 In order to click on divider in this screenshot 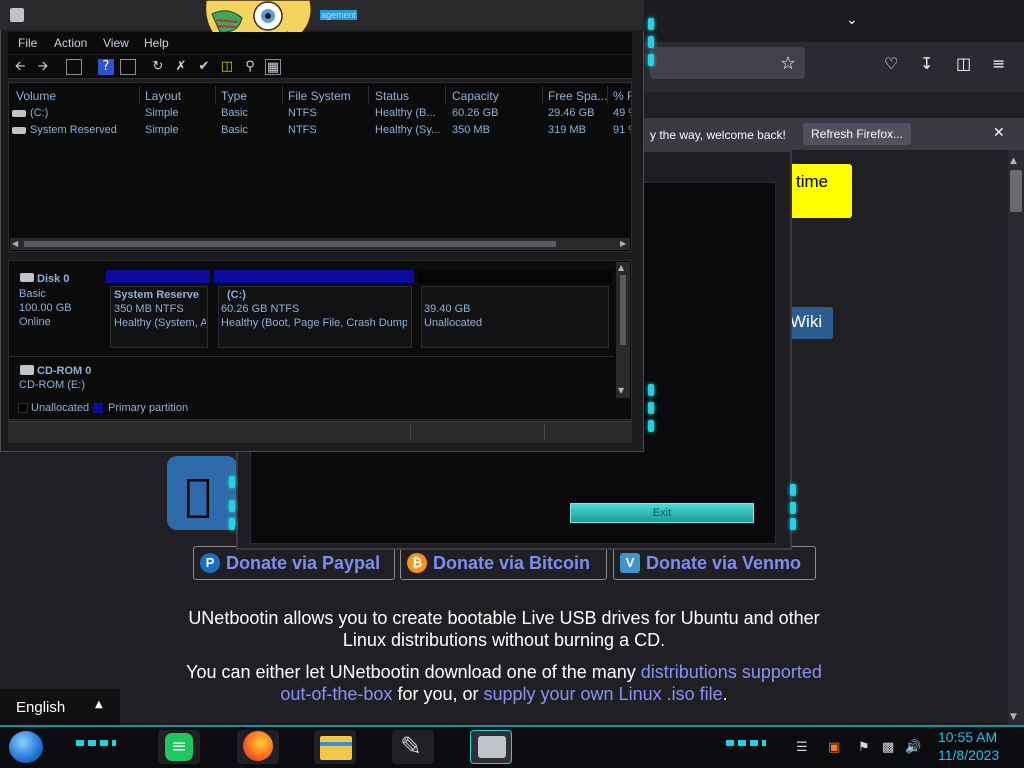, I will do `click(312, 356)`.